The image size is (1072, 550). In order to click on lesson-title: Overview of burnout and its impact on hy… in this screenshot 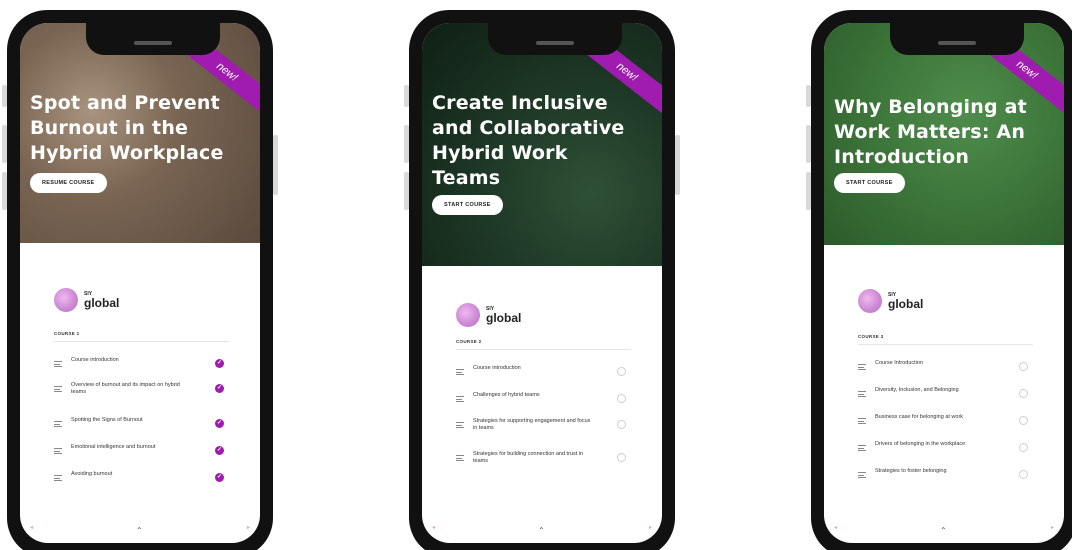, I will do `click(125, 388)`.